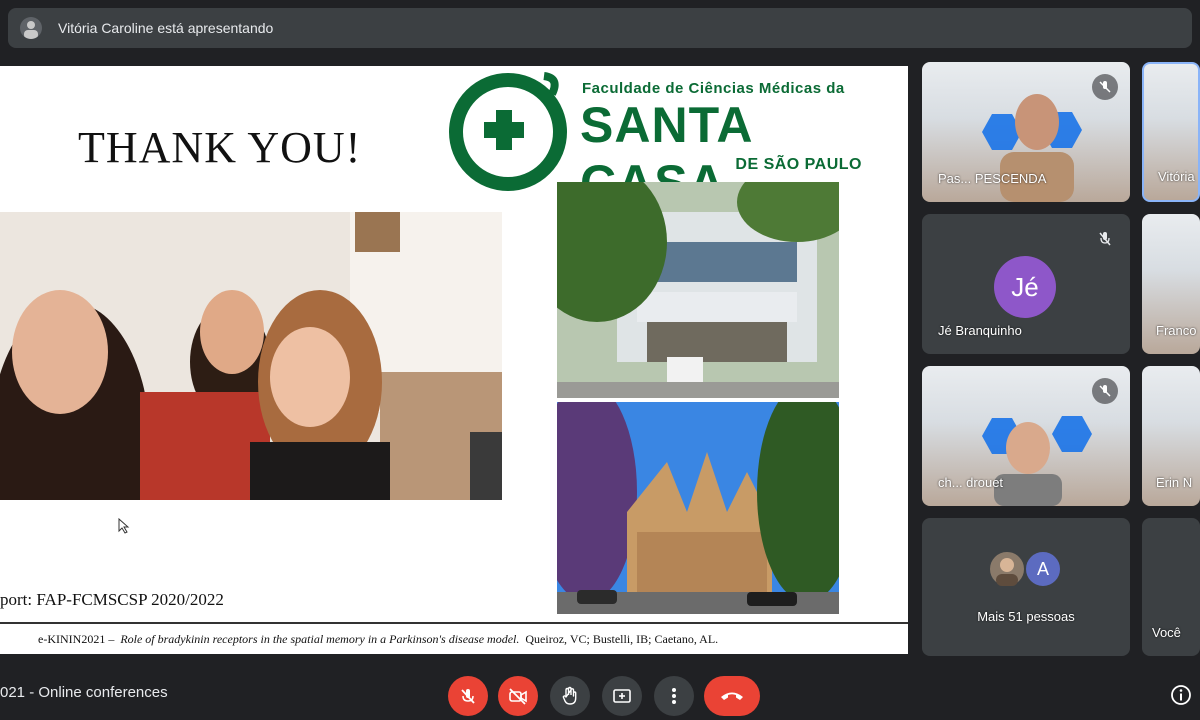 Image resolution: width=1200 pixels, height=720 pixels. Describe the element at coordinates (1026, 132) in the screenshot. I see `participant-tile: Pas... PESCENDA` at that location.